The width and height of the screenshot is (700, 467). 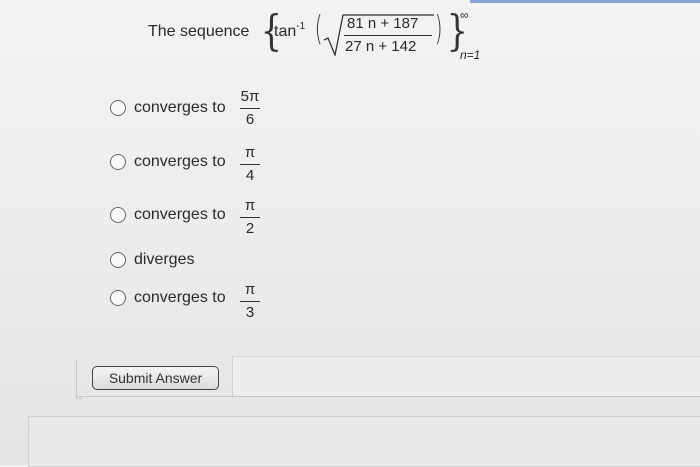 I want to click on upper-limit: ∞, so click(x=464, y=15).